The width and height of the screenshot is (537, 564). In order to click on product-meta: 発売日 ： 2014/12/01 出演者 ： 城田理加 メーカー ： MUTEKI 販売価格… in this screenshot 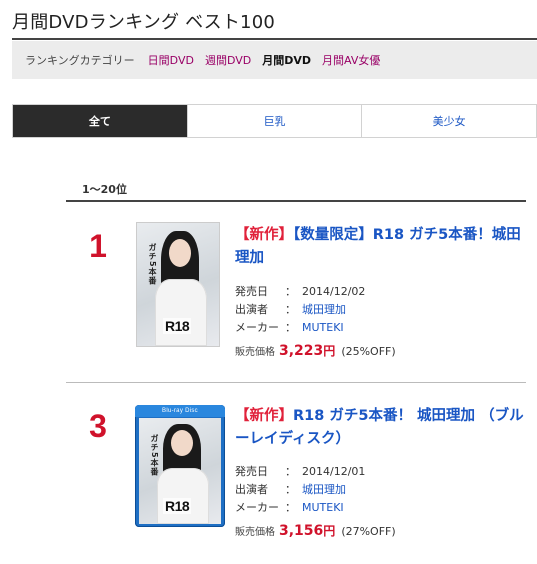, I will do `click(315, 502)`.